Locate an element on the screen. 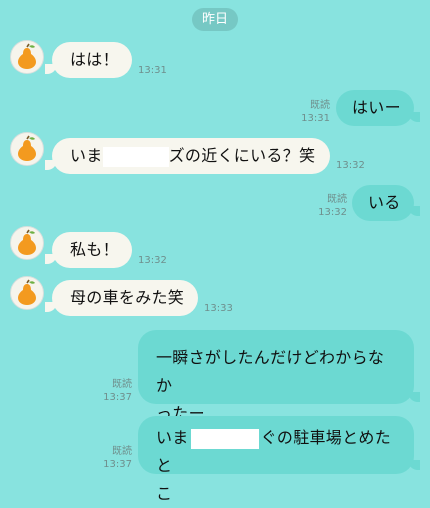 The width and height of the screenshot is (430, 508). incoming-message: はは！ is located at coordinates (92, 60).